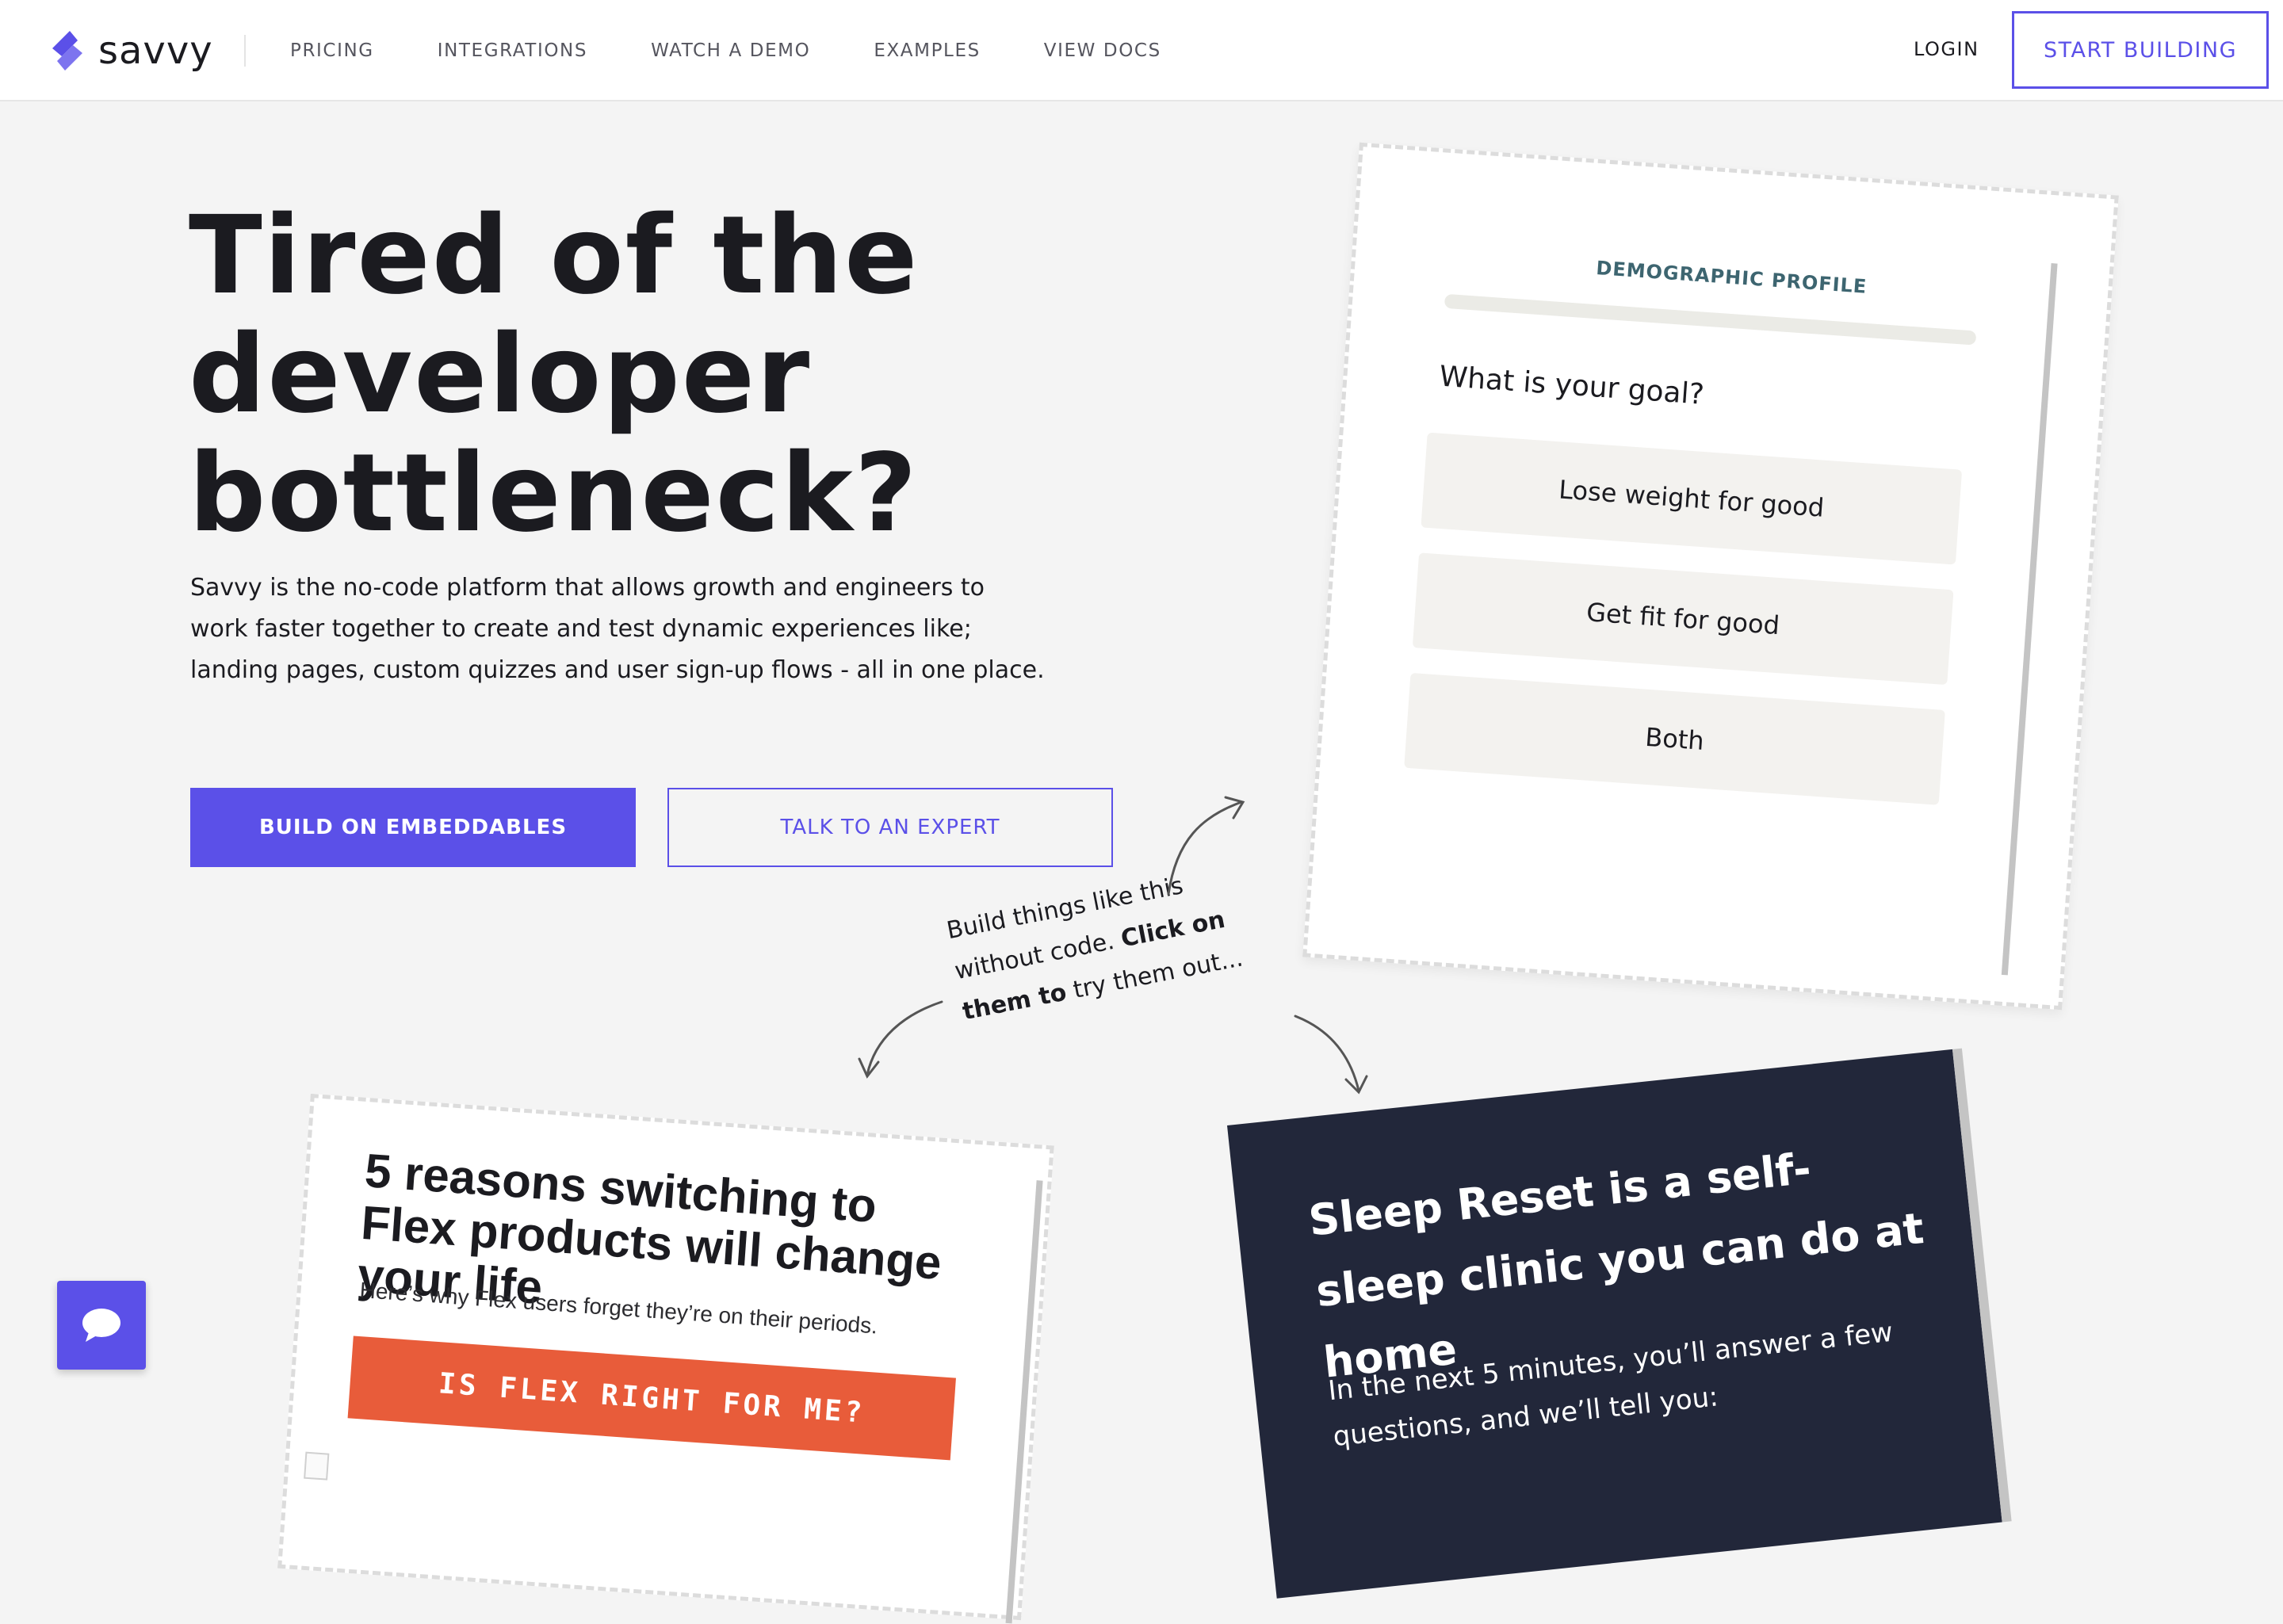 The width and height of the screenshot is (2283, 1624). What do you see at coordinates (500, 375) in the screenshot?
I see `hero-title-line-2: developer` at bounding box center [500, 375].